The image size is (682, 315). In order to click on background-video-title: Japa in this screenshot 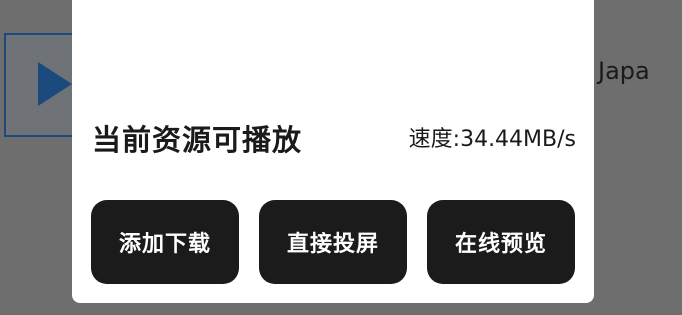, I will do `click(624, 71)`.